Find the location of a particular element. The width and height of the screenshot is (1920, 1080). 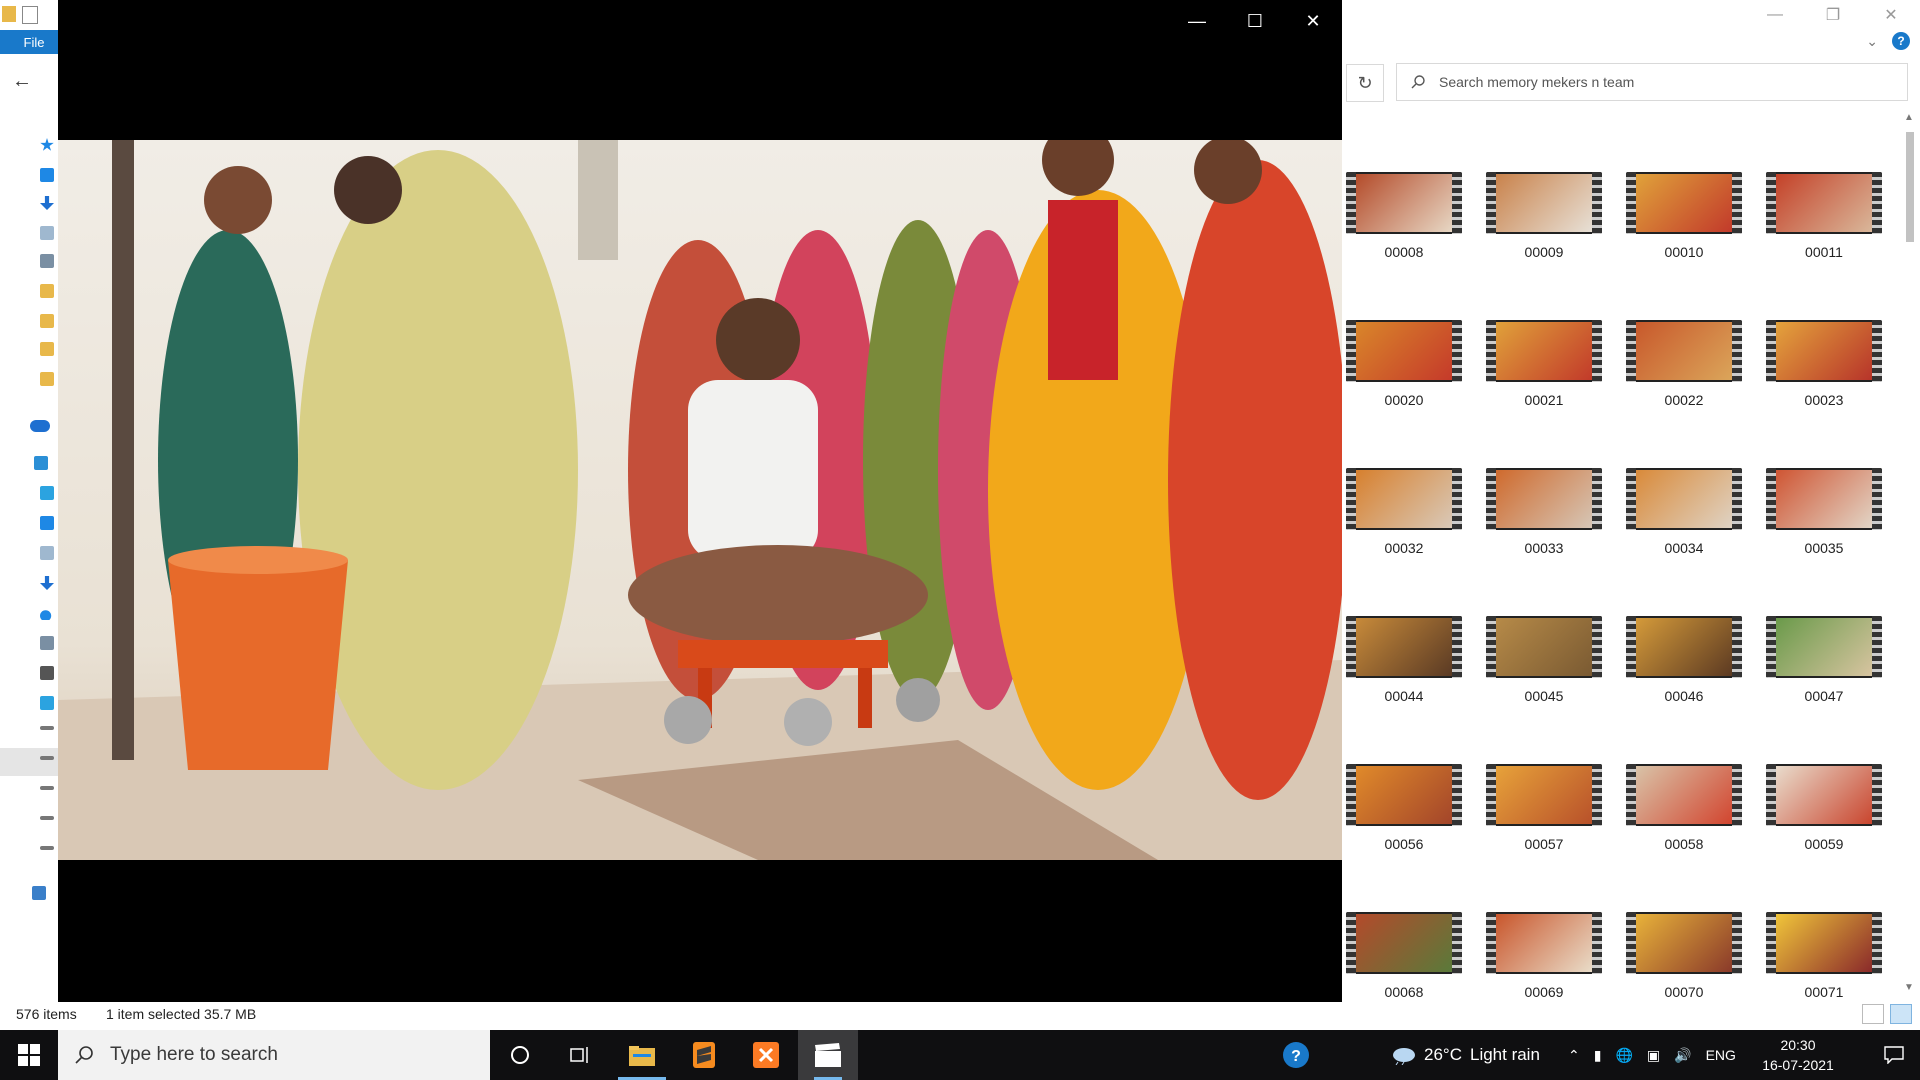

taskbar-search-box: Type here to search is located at coordinates (274, 1055).